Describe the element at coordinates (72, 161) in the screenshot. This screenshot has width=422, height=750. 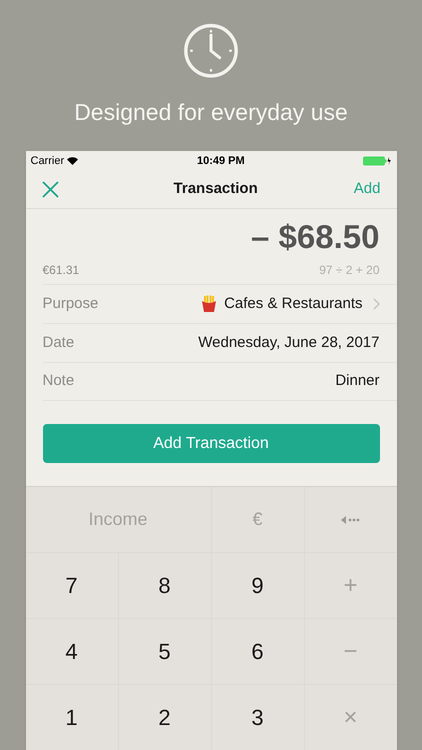
I see `wifi-icon` at that location.